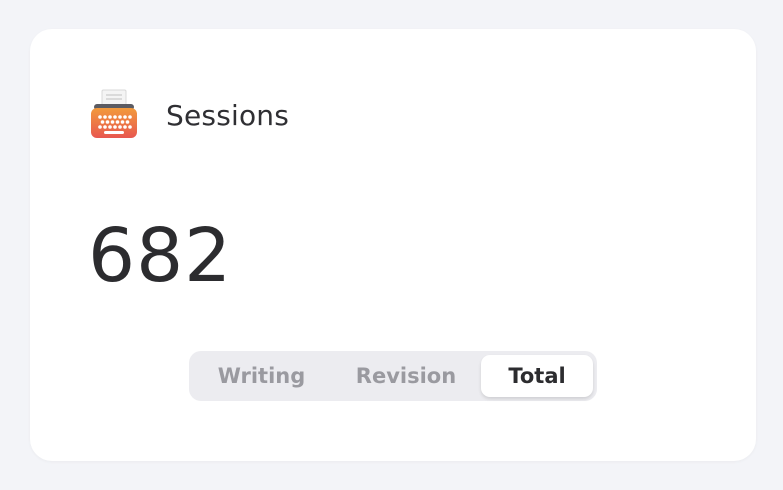 Image resolution: width=783 pixels, height=490 pixels. I want to click on card-header: Sessions, so click(188, 115).